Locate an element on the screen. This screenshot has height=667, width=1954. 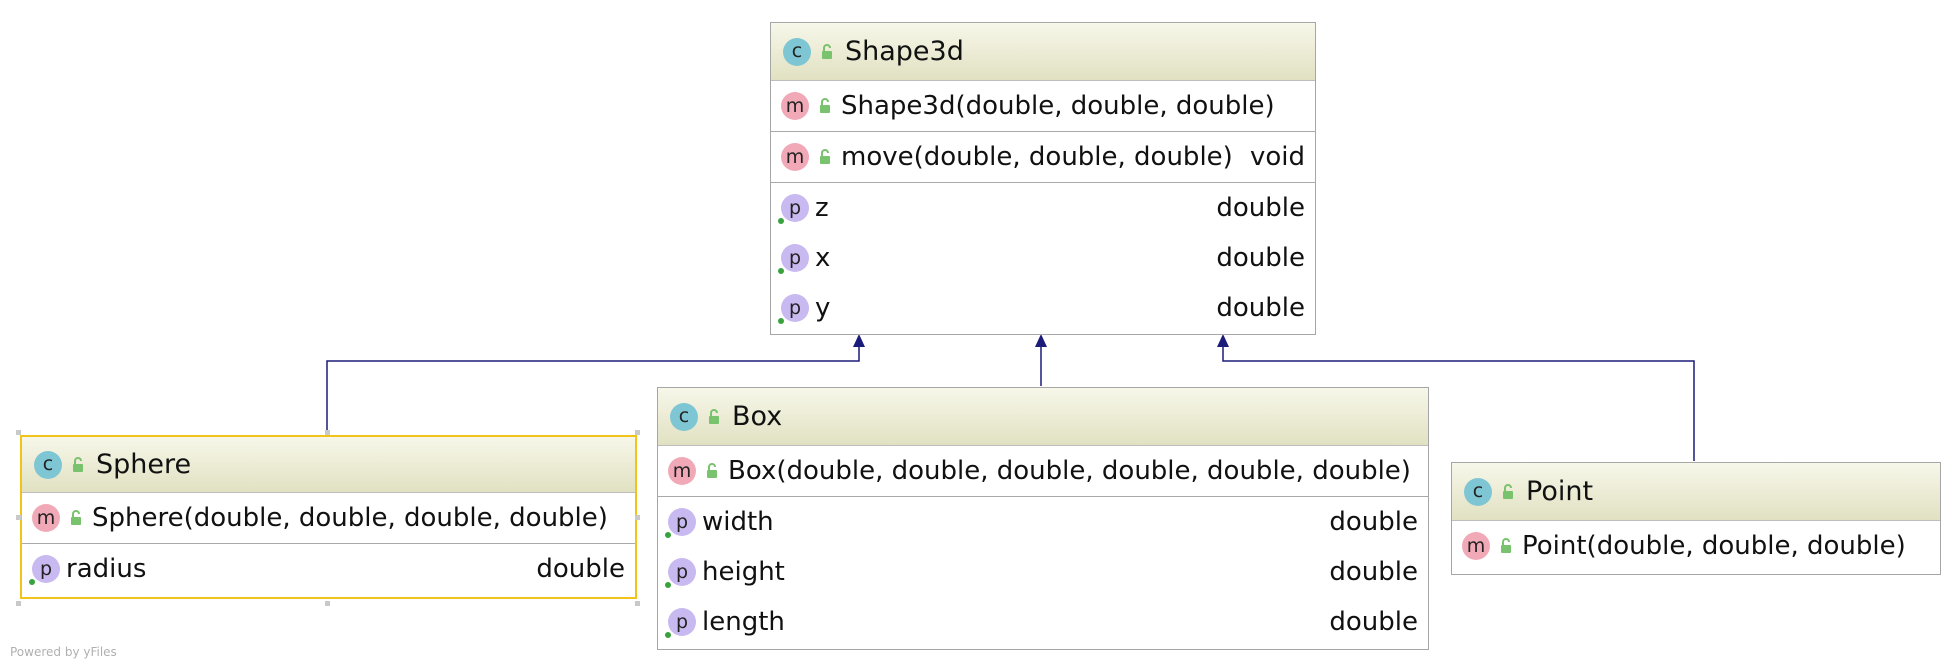
constructors-section: m Point(double, double, double) is located at coordinates (1696, 546).